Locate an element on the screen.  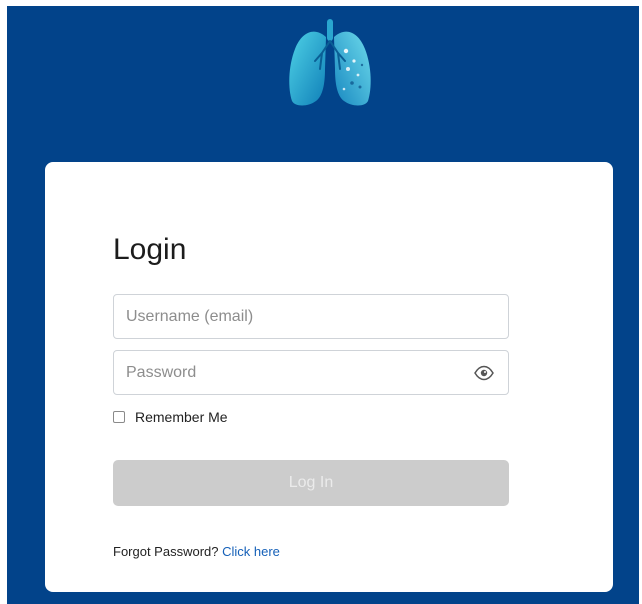
username-field is located at coordinates (311, 316).